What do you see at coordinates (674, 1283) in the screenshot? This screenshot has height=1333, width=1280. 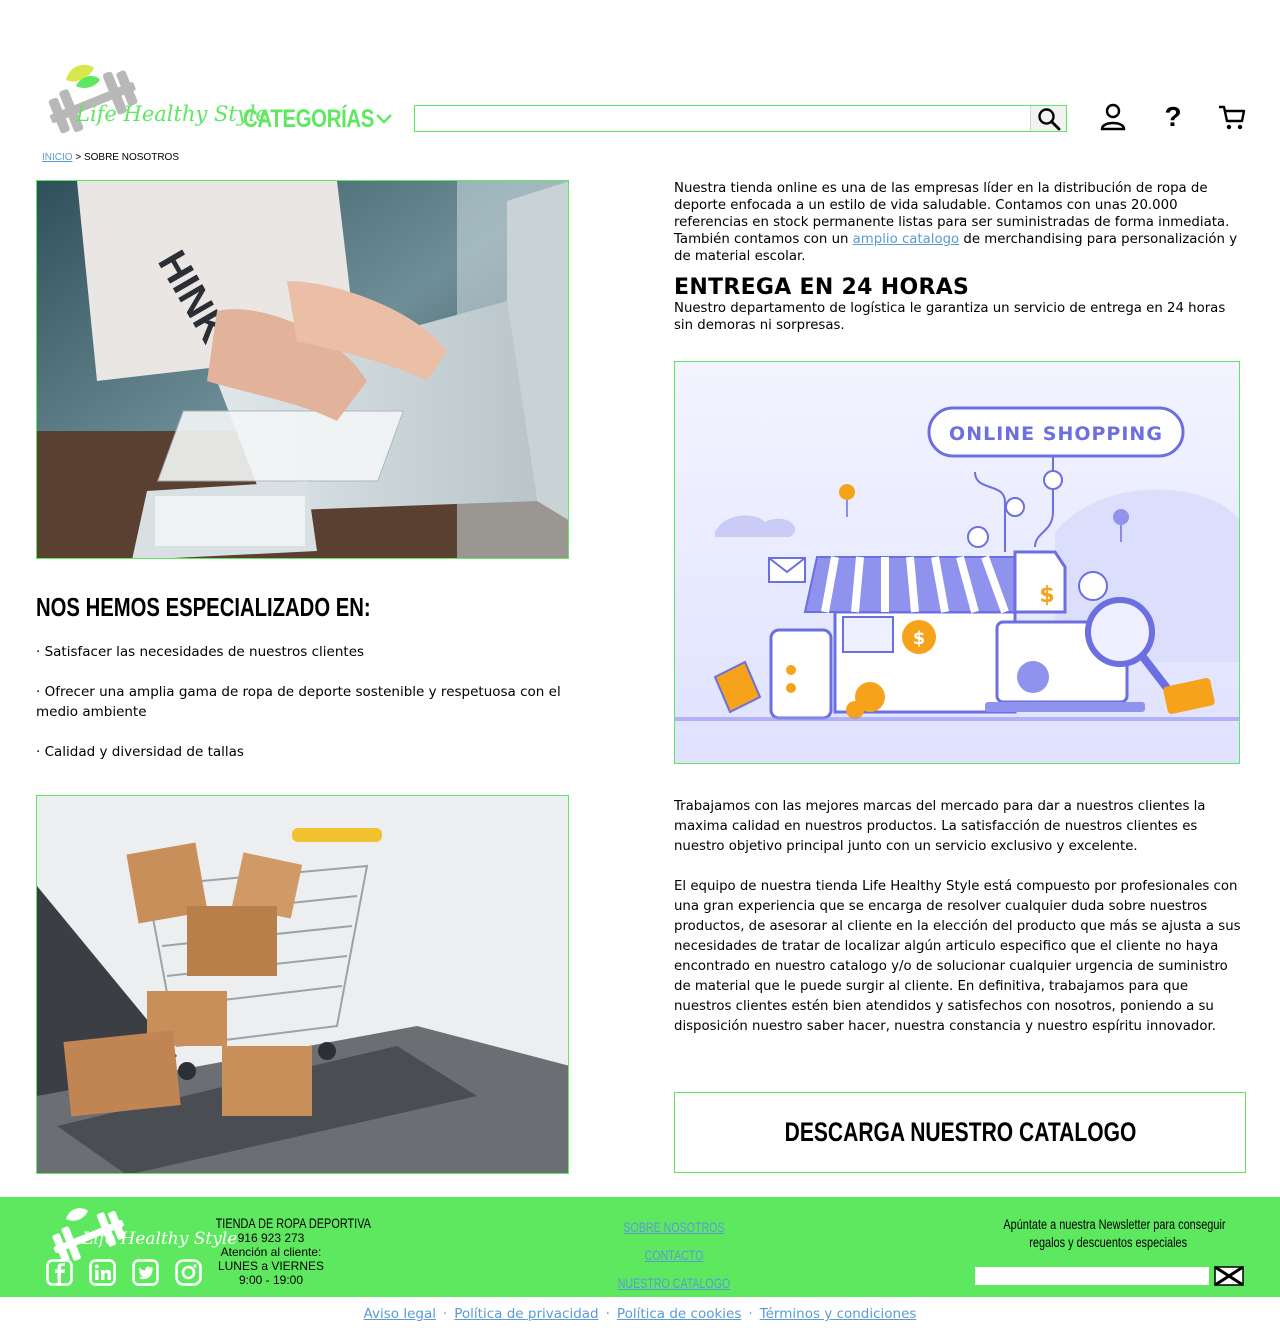 I see `footer-link-catalog: NUESTRO CATALOGO` at bounding box center [674, 1283].